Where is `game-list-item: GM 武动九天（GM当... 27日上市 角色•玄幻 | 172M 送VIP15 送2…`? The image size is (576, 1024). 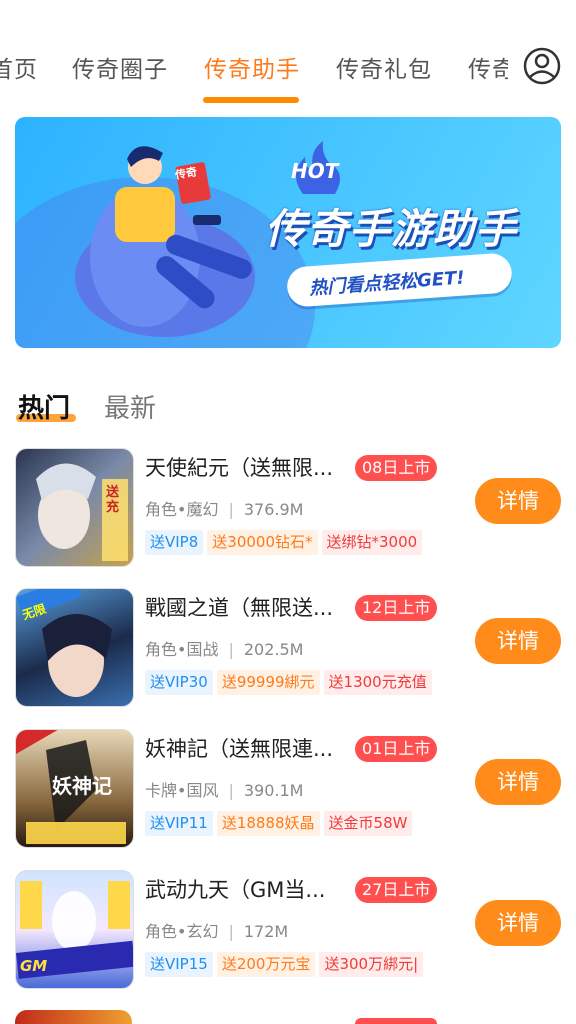
game-list-item: GM 武动九天（GM当... 27日上市 角色•玄幻 | 172M 送VIP15 送2… is located at coordinates (288, 925).